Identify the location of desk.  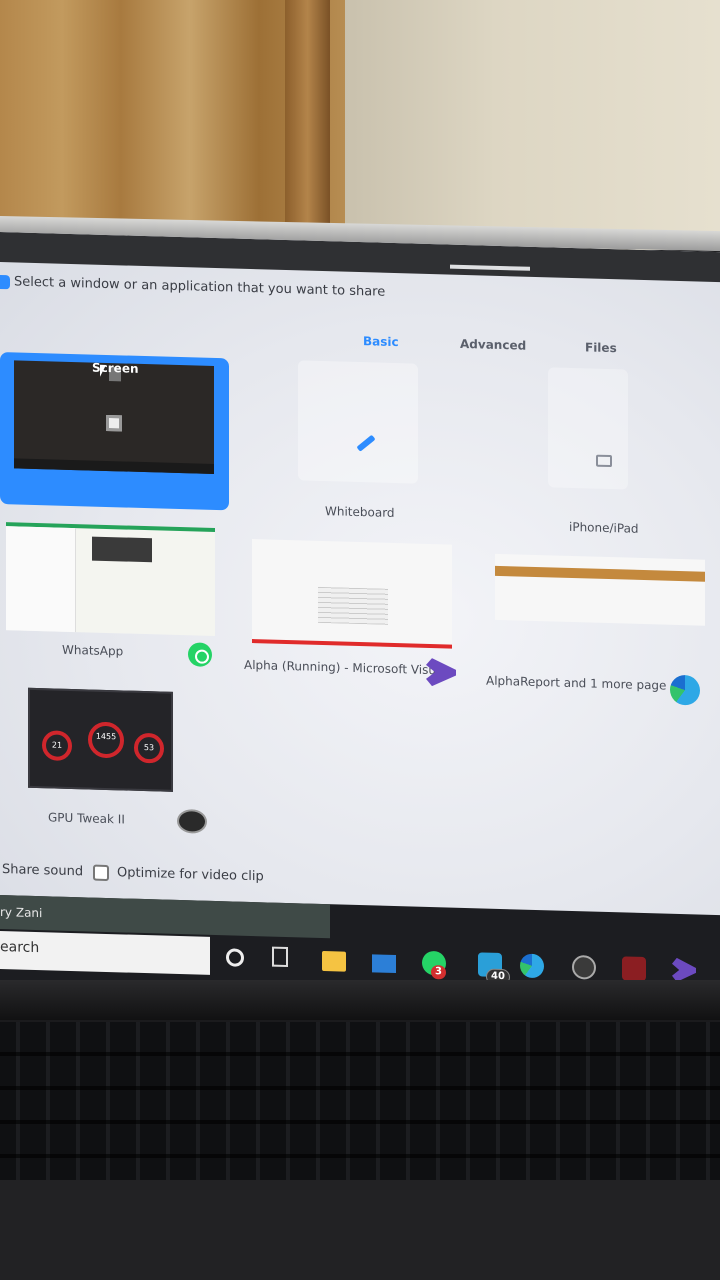
(360, 1230).